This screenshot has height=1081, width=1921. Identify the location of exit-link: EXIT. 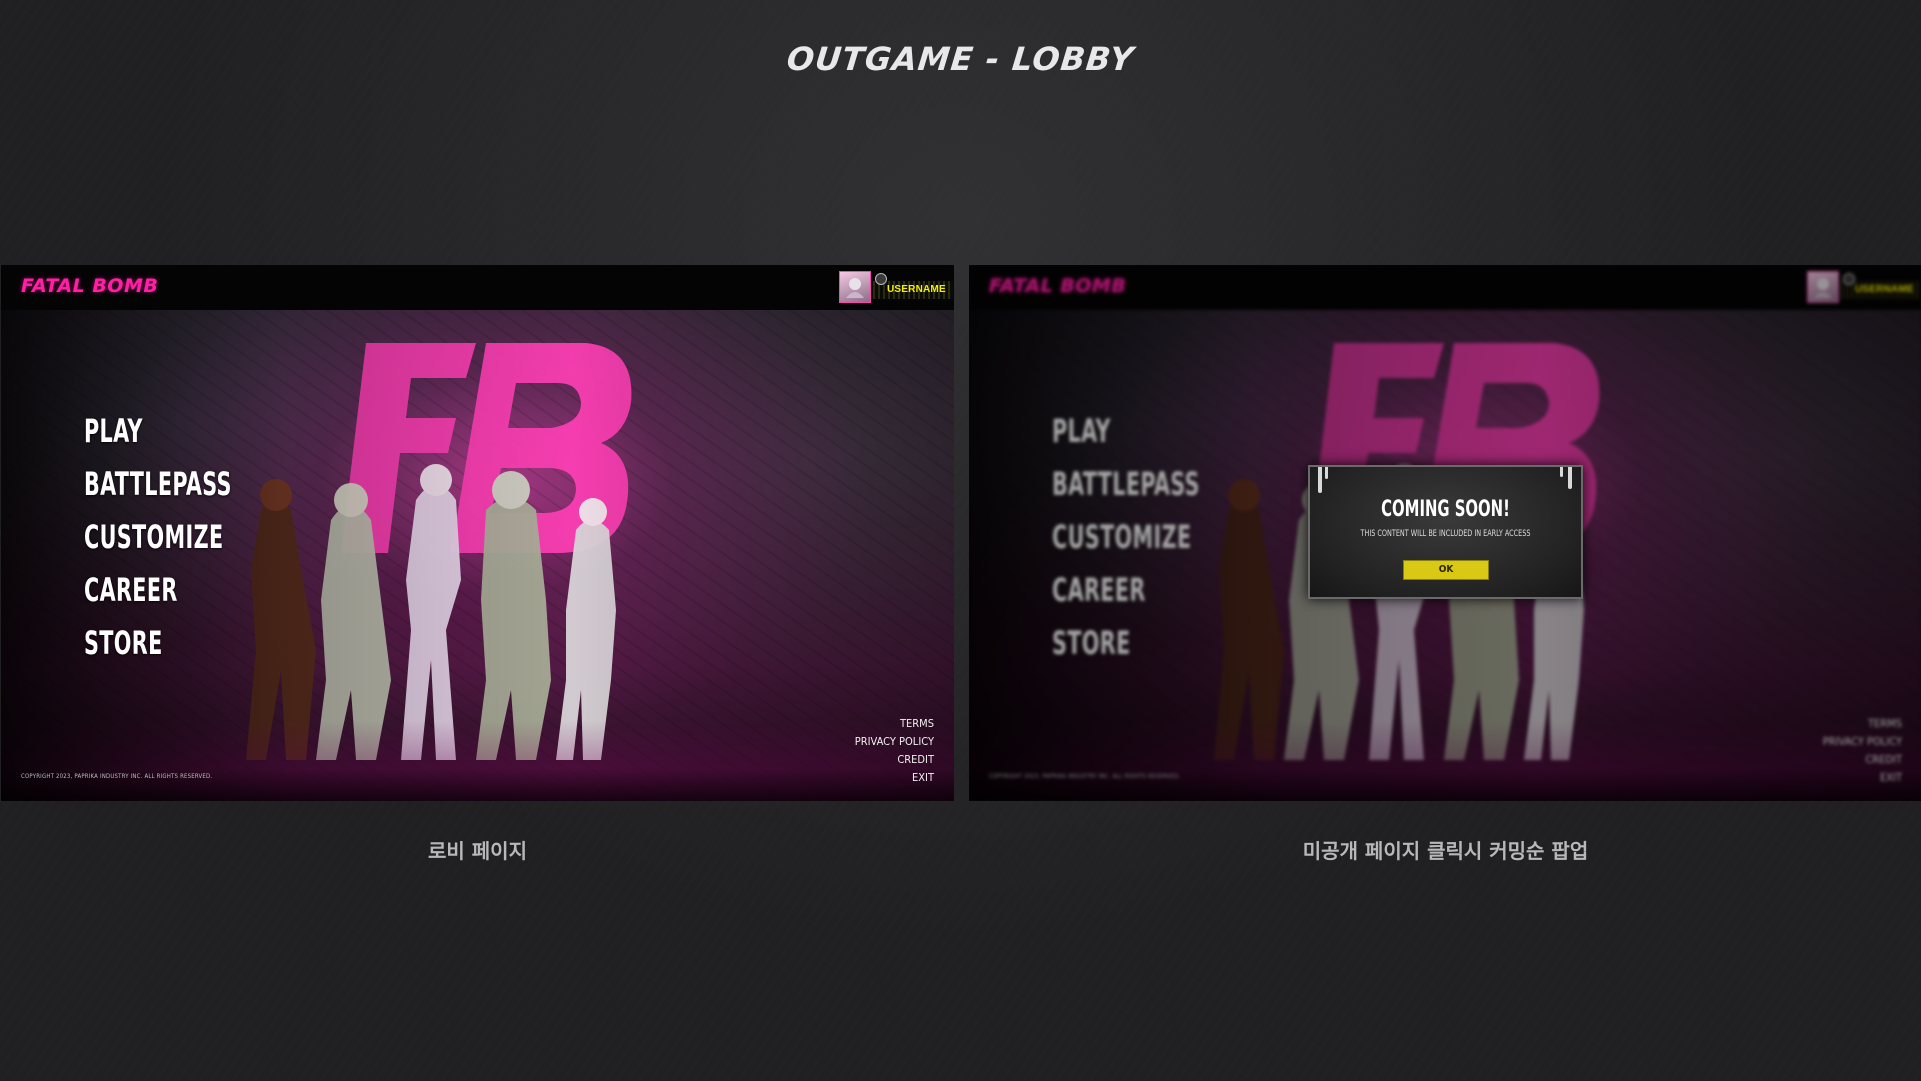
(894, 778).